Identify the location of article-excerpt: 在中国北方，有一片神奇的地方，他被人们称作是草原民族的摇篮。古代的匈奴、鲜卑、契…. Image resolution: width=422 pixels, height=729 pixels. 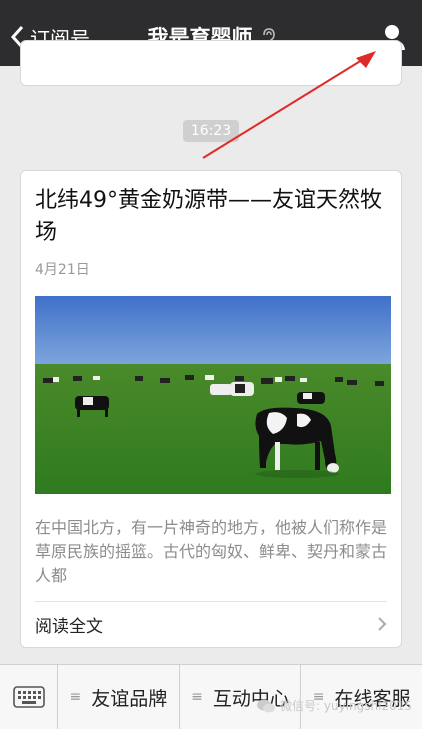
(211, 551).